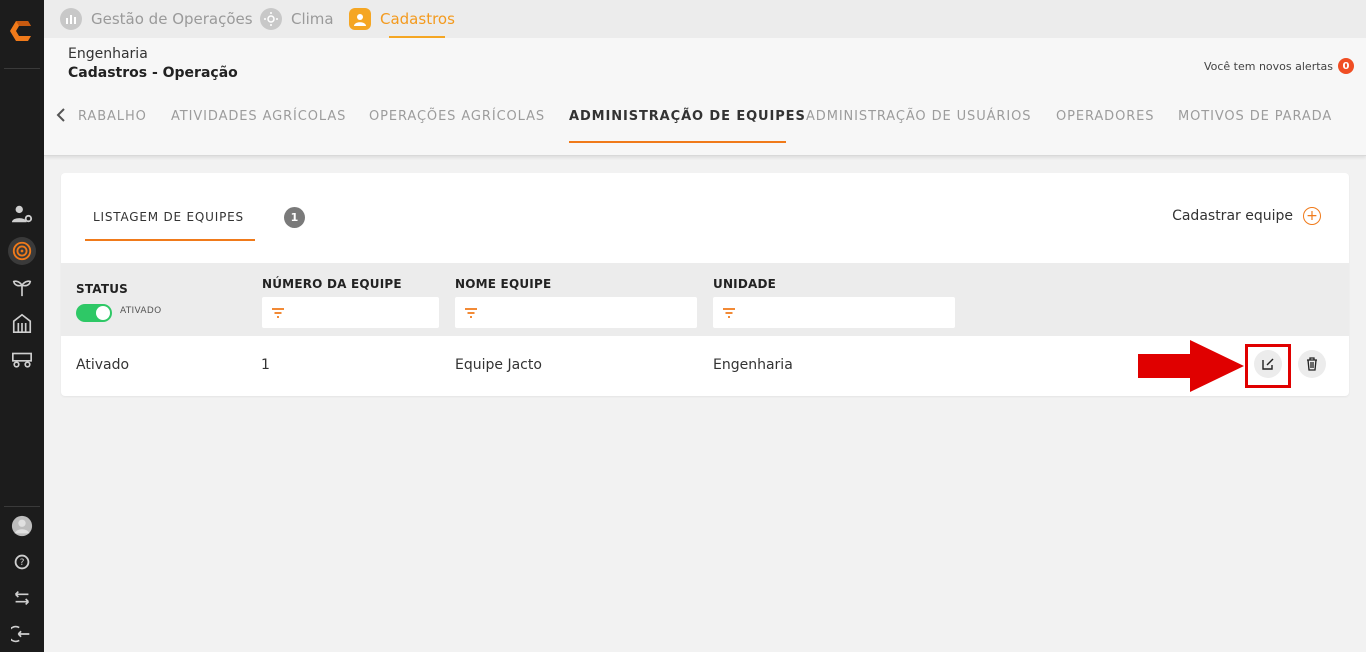 Image resolution: width=1366 pixels, height=652 pixels. Describe the element at coordinates (271, 19) in the screenshot. I see `sun-icon` at that location.